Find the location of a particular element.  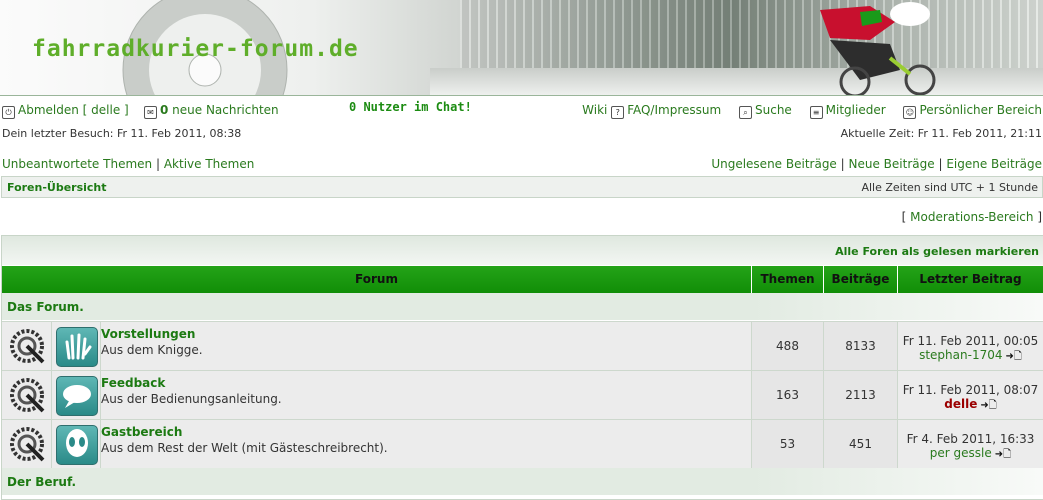

active-topics-link: Aktive Themen is located at coordinates (209, 164).